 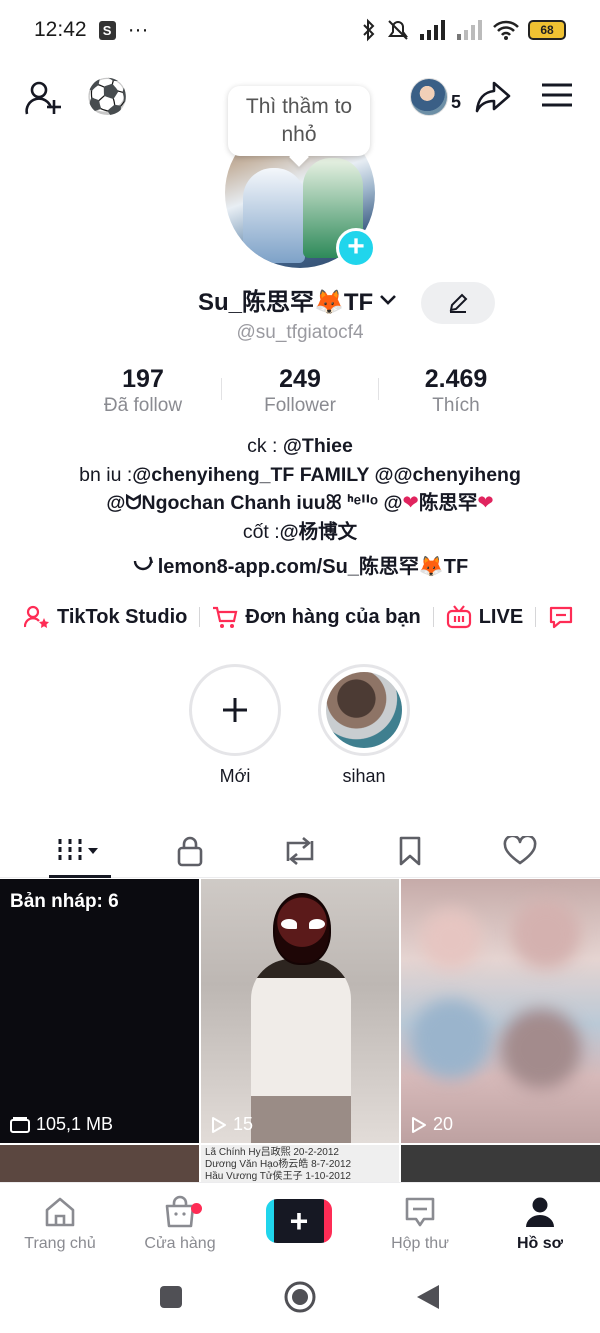 I want to click on nav-label: Cửa hàng, so click(x=180, y=1243).